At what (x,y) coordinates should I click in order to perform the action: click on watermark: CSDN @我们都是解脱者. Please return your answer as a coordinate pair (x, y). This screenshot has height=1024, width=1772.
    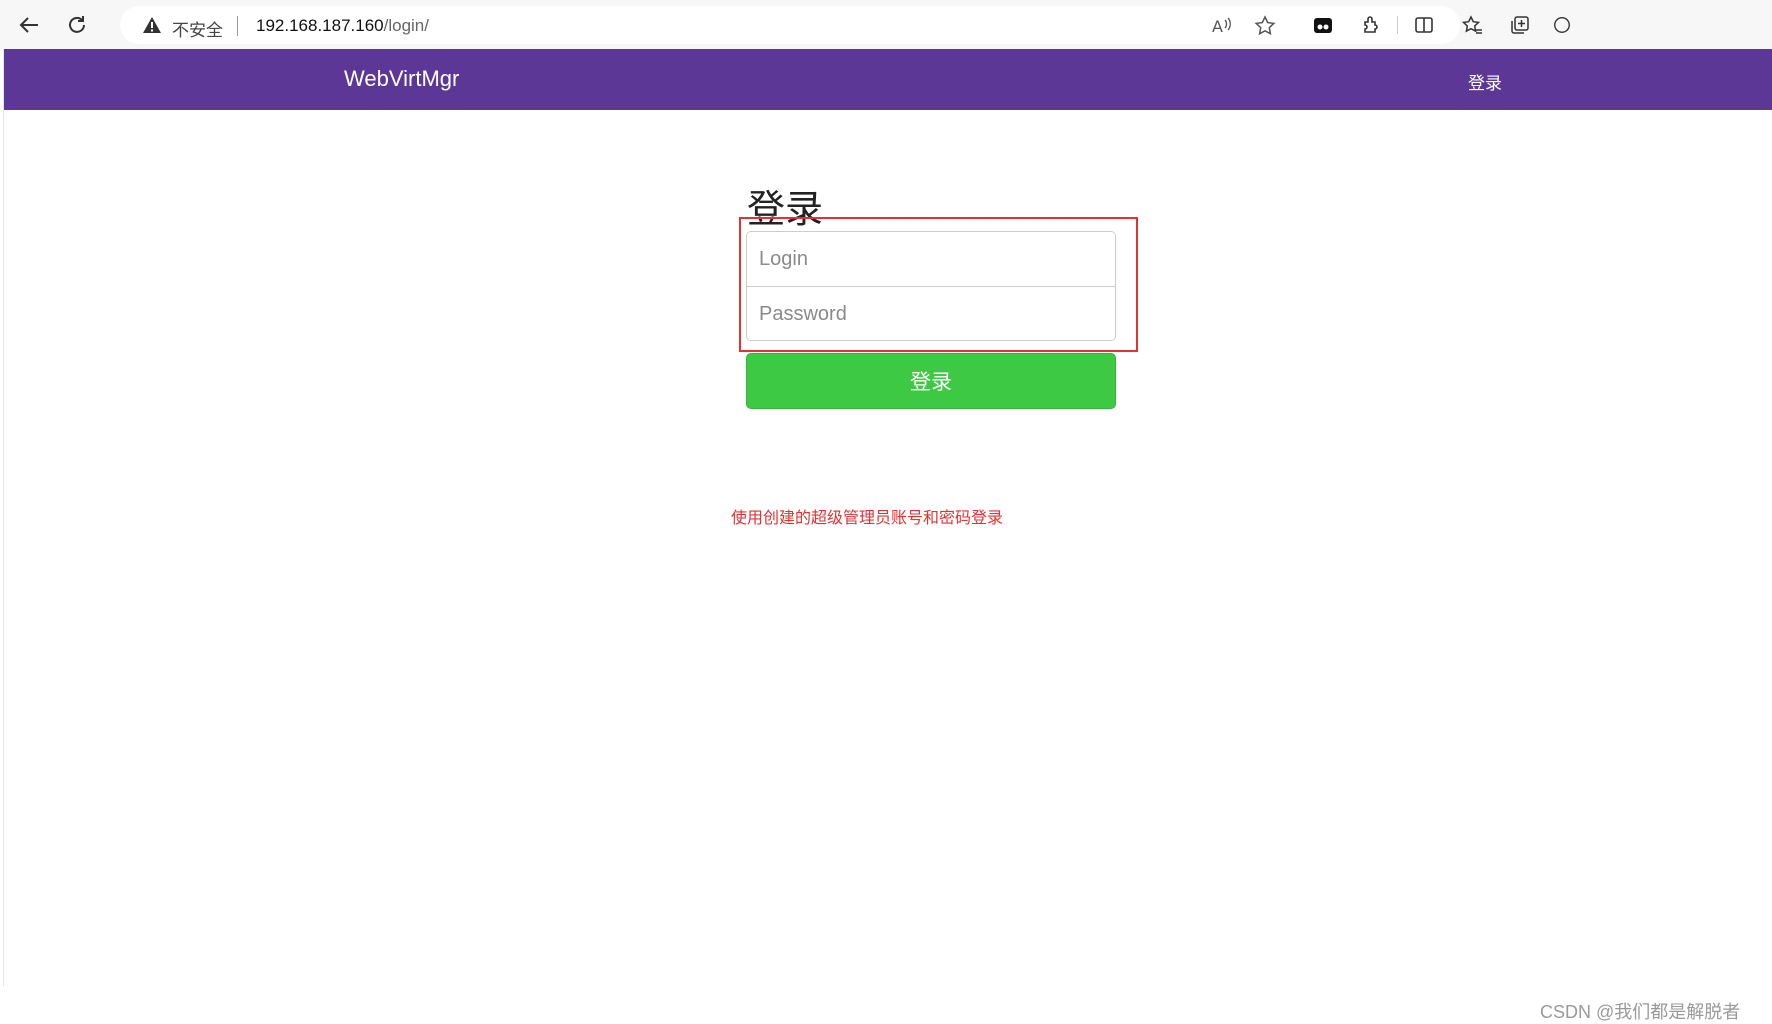
    Looking at the image, I should click on (1640, 1012).